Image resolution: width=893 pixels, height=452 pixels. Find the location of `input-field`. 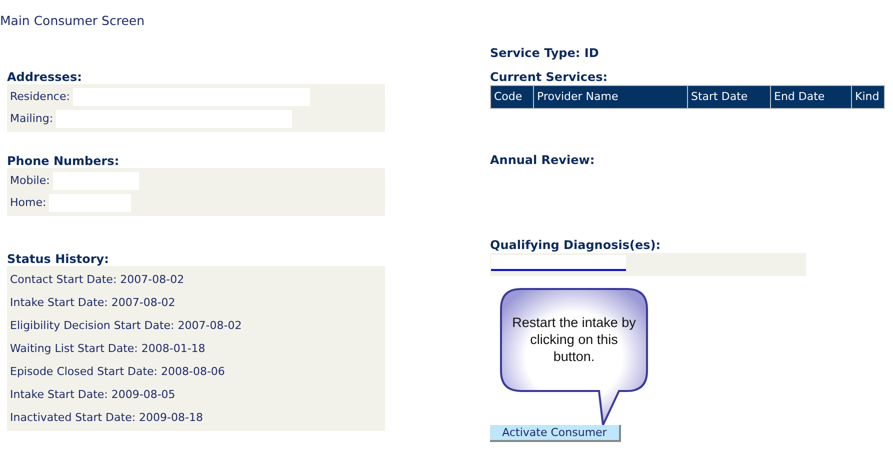

input-field is located at coordinates (558, 263).